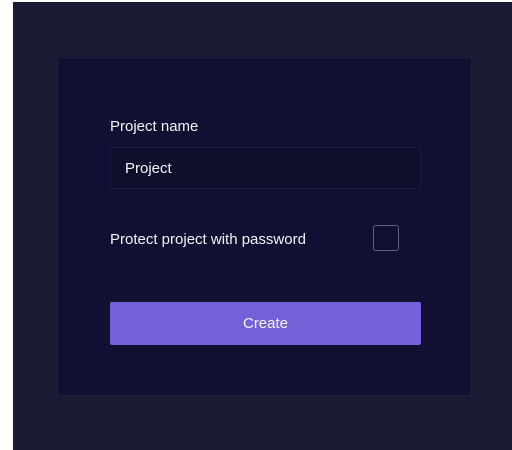 This screenshot has height=450, width=512. What do you see at coordinates (208, 239) in the screenshot?
I see `protect-password-label: Protect project with password` at bounding box center [208, 239].